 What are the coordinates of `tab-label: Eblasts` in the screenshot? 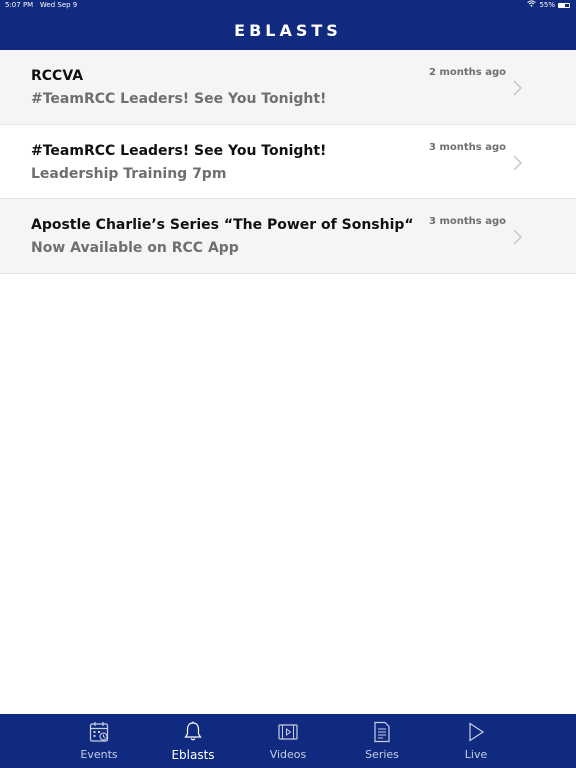 It's located at (193, 755).